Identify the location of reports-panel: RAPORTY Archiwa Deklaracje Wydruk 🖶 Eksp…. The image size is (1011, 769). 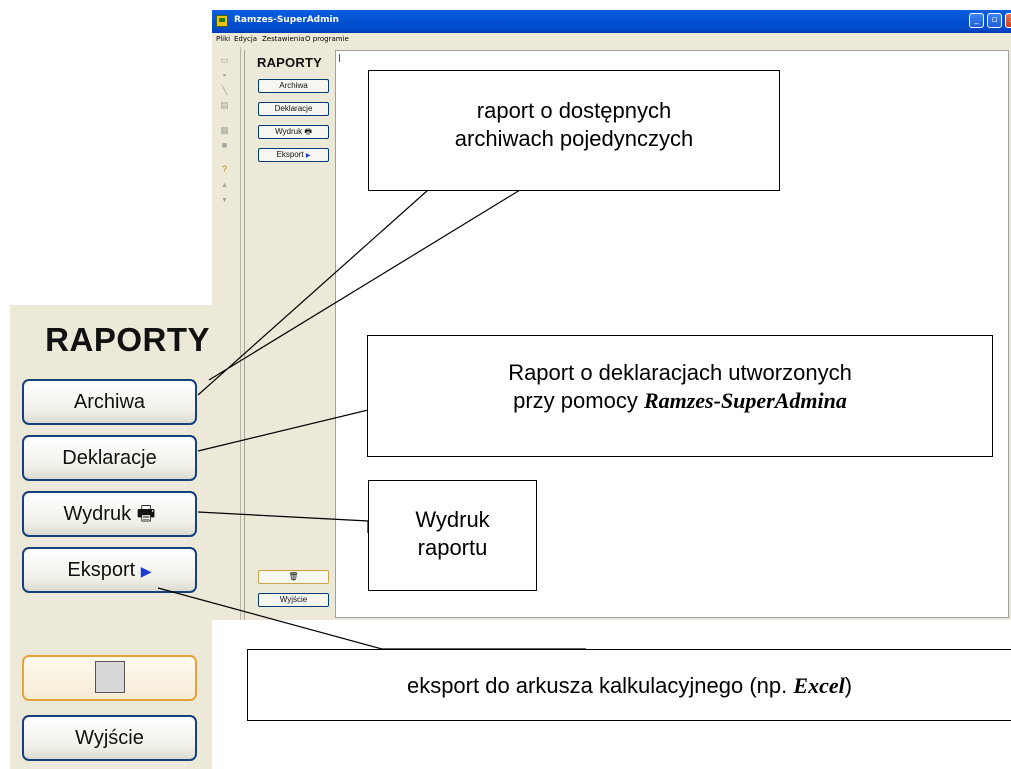
(288, 335).